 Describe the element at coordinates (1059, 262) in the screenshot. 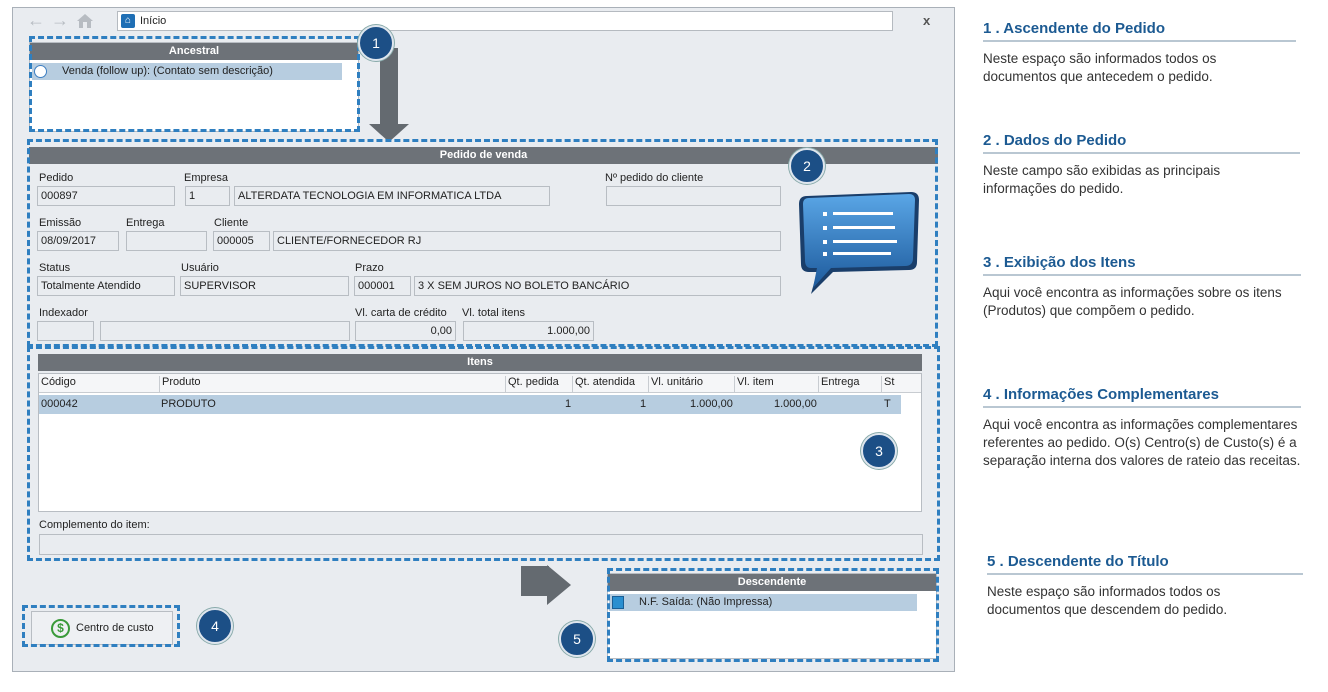

I see `help-title-3: 3 . Exibição dos Itens` at that location.